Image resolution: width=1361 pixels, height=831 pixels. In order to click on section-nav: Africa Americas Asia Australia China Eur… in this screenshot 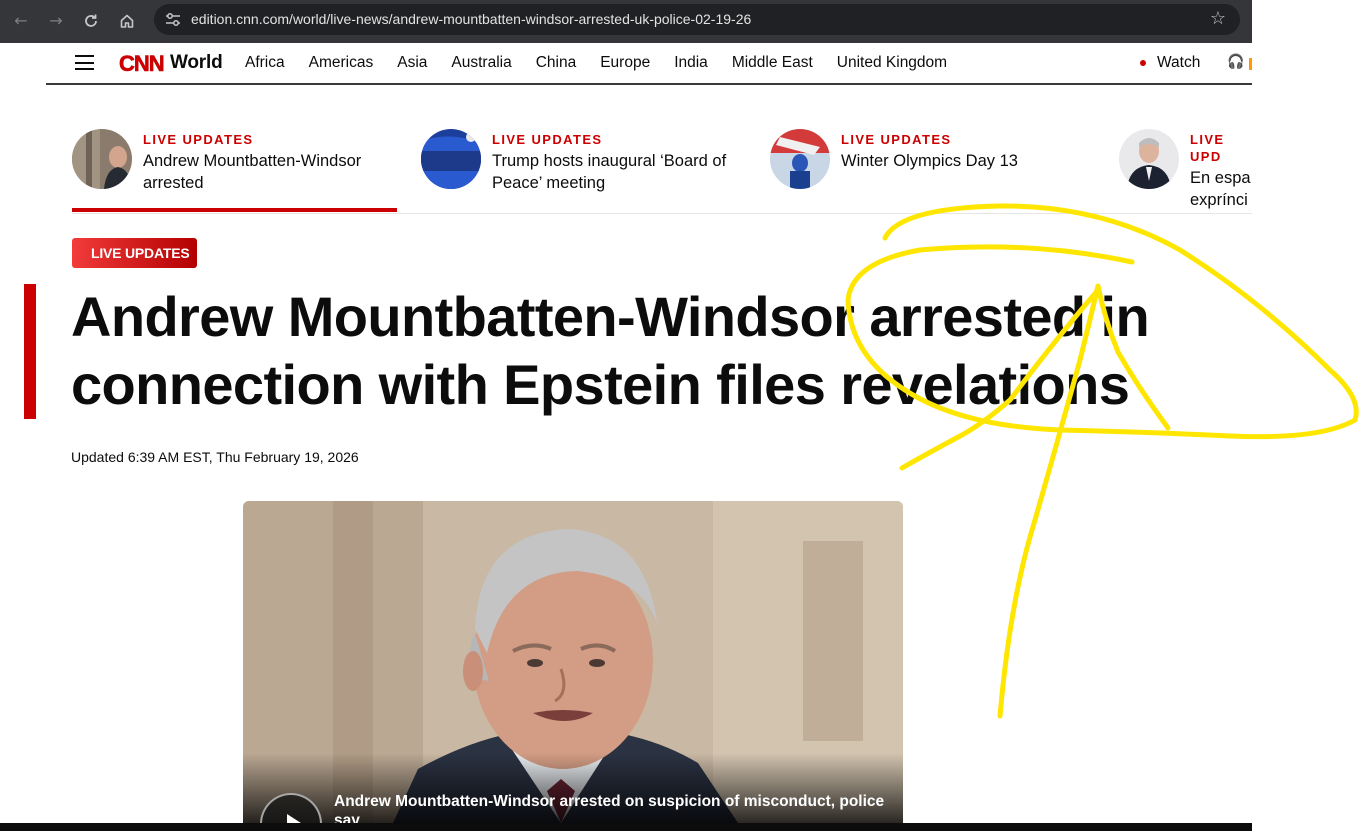, I will do `click(608, 63)`.